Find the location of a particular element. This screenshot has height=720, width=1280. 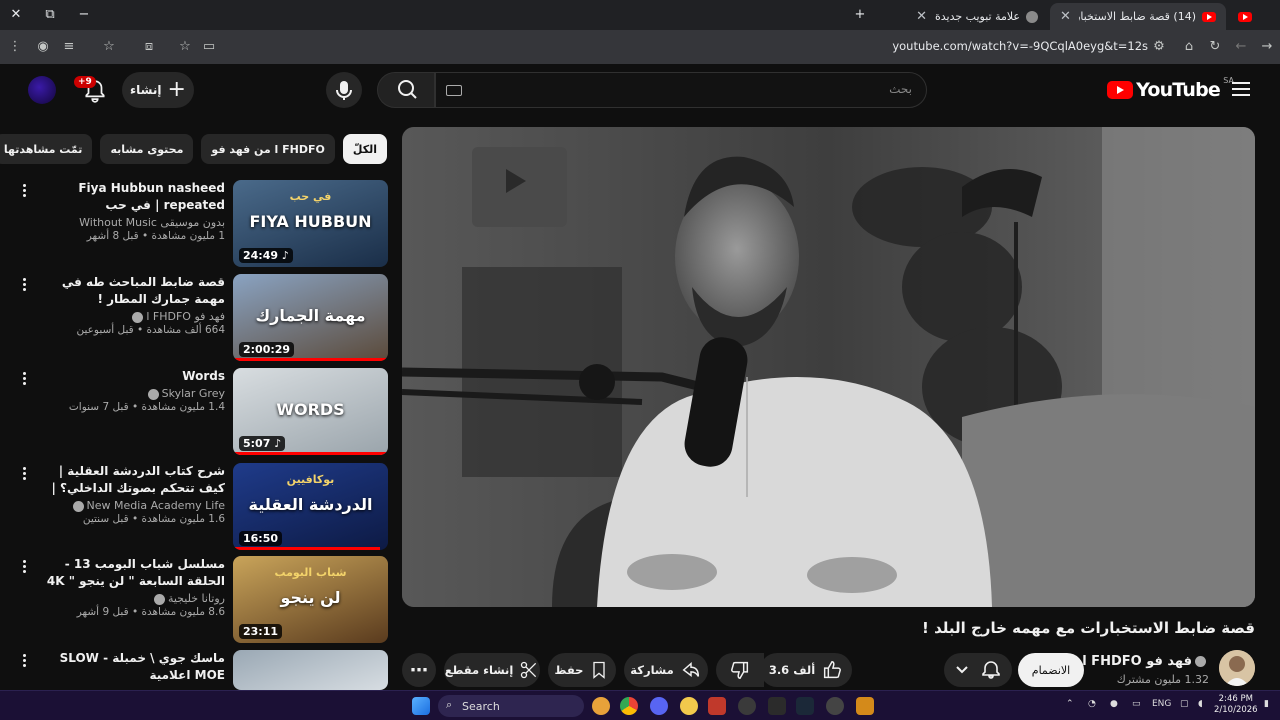

extensions-puzzle-icon: ⧈ is located at coordinates (149, 47).